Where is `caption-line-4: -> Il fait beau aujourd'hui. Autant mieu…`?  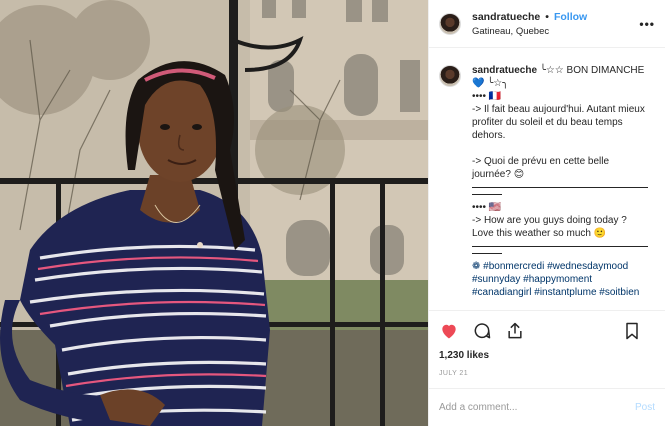
caption-line-4: -> Il fait beau aujourd'hui. Autant mieu… is located at coordinates (558, 122).